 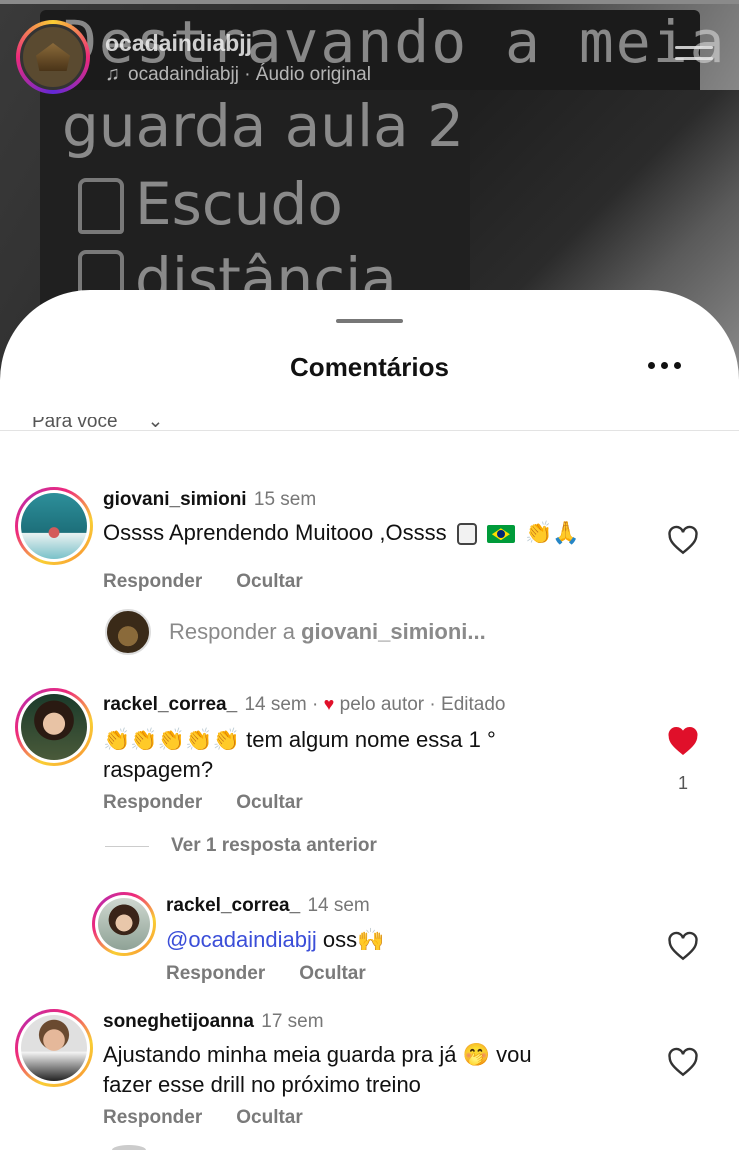 What do you see at coordinates (239, 204) in the screenshot?
I see `overlay-text-line-3: Escudo` at bounding box center [239, 204].